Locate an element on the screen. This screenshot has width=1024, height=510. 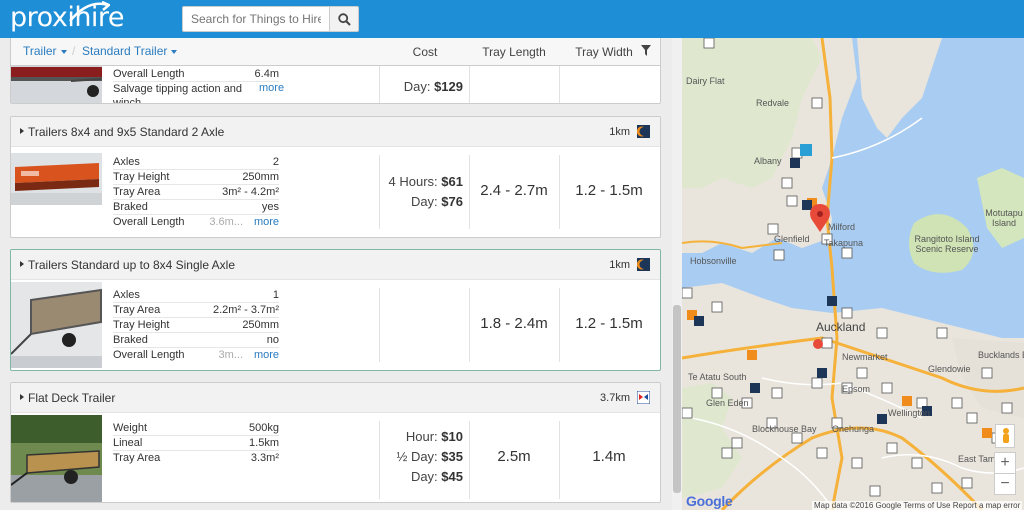
column-tray-width: Tray Width is located at coordinates (604, 52).